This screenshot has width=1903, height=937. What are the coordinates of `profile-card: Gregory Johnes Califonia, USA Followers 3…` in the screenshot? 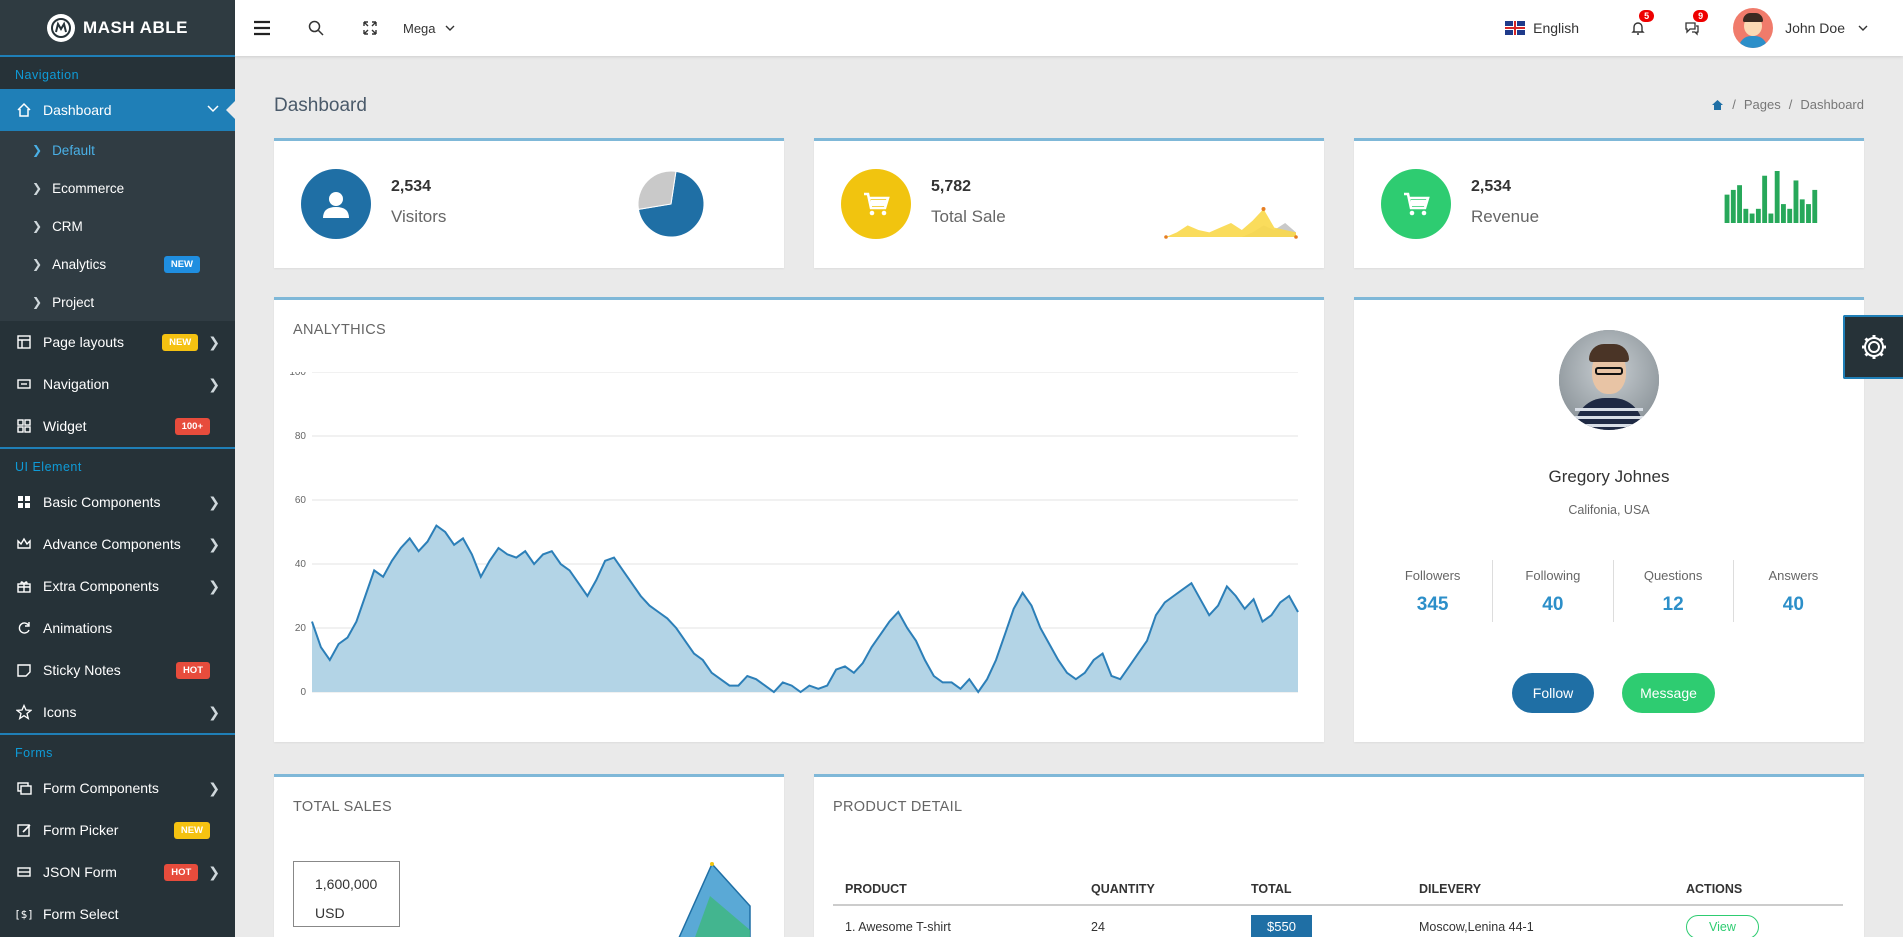 It's located at (1609, 519).